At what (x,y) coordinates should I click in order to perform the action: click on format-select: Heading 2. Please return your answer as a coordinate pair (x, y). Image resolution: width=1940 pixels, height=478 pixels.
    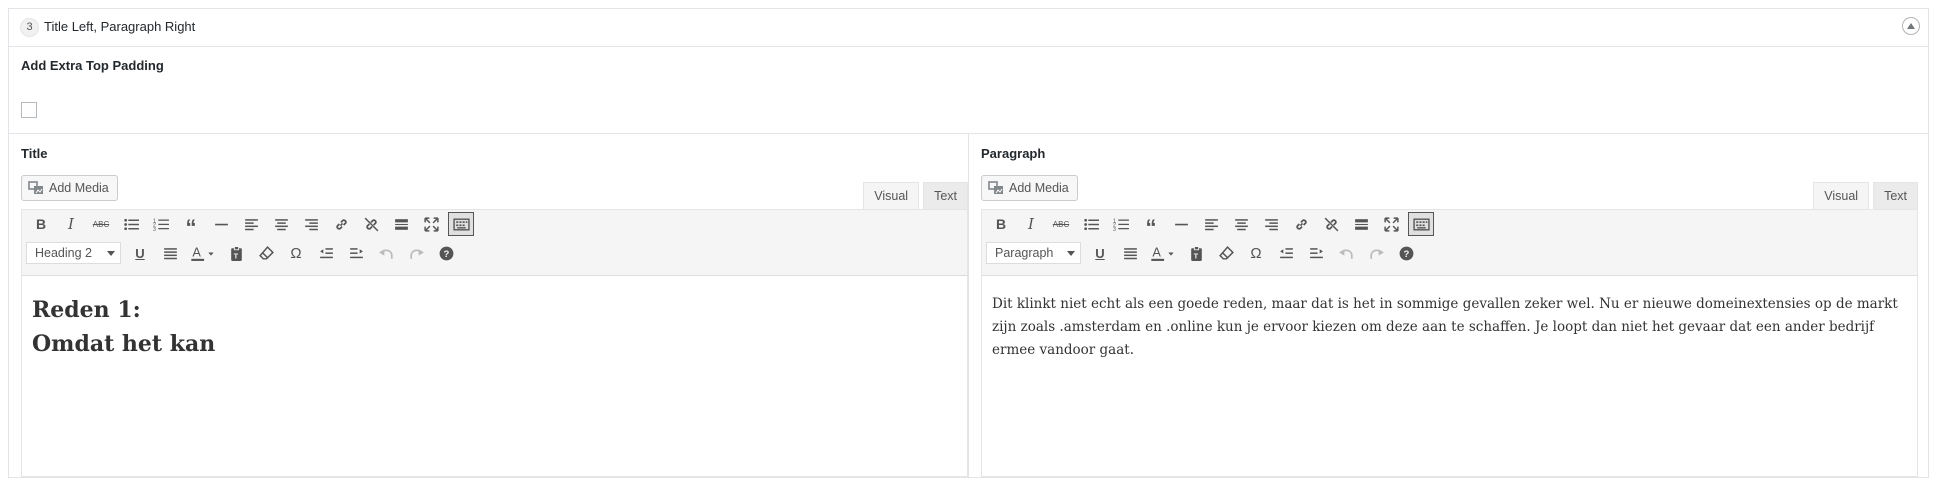
    Looking at the image, I should click on (73, 253).